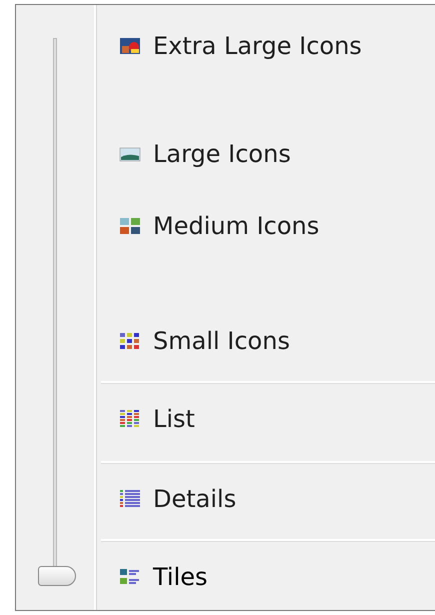 The image size is (435, 615). Describe the element at coordinates (130, 226) in the screenshot. I see `image-grid-icon` at that location.